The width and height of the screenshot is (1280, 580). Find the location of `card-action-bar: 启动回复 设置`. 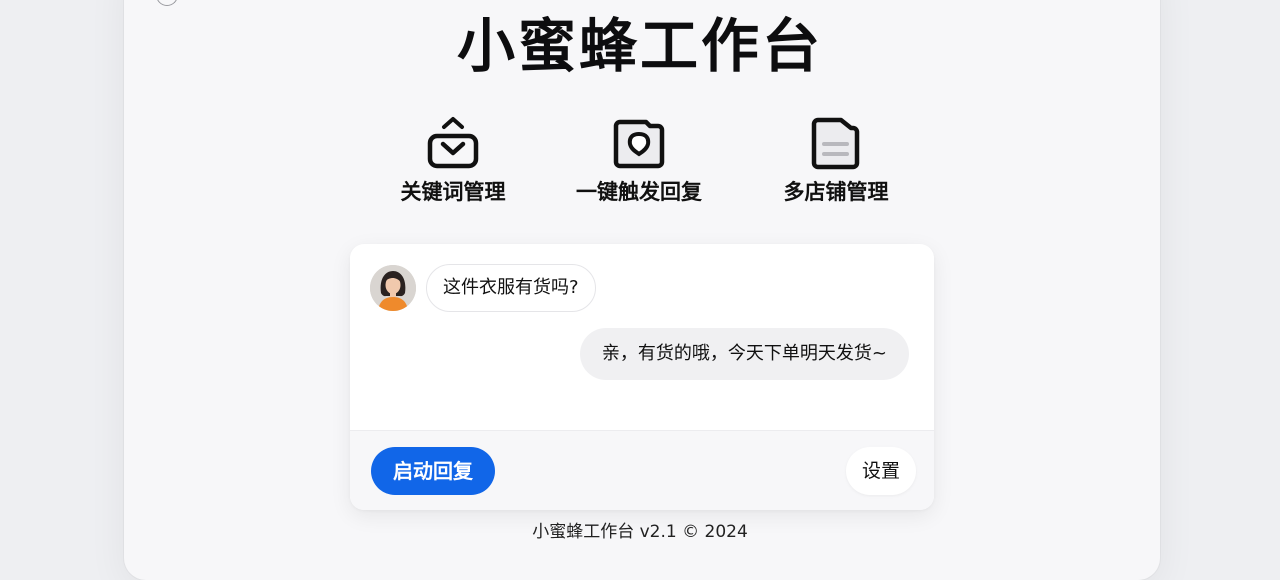

card-action-bar: 启动回复 设置 is located at coordinates (642, 470).